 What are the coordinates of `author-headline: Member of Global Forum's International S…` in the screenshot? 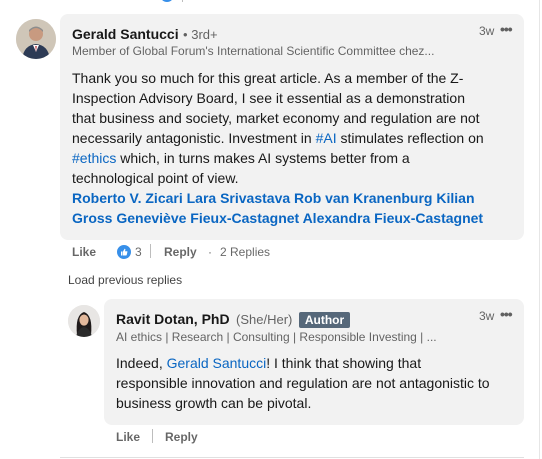 It's located at (253, 51).